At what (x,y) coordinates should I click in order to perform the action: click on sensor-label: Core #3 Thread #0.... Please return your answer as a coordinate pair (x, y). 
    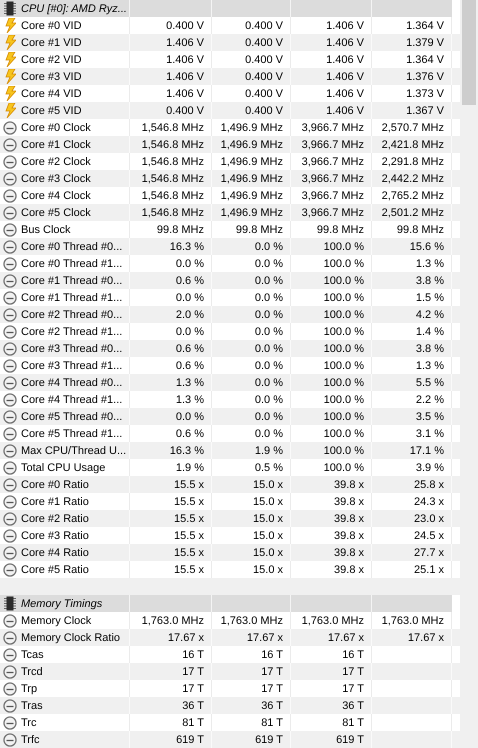
    Looking at the image, I should click on (71, 348).